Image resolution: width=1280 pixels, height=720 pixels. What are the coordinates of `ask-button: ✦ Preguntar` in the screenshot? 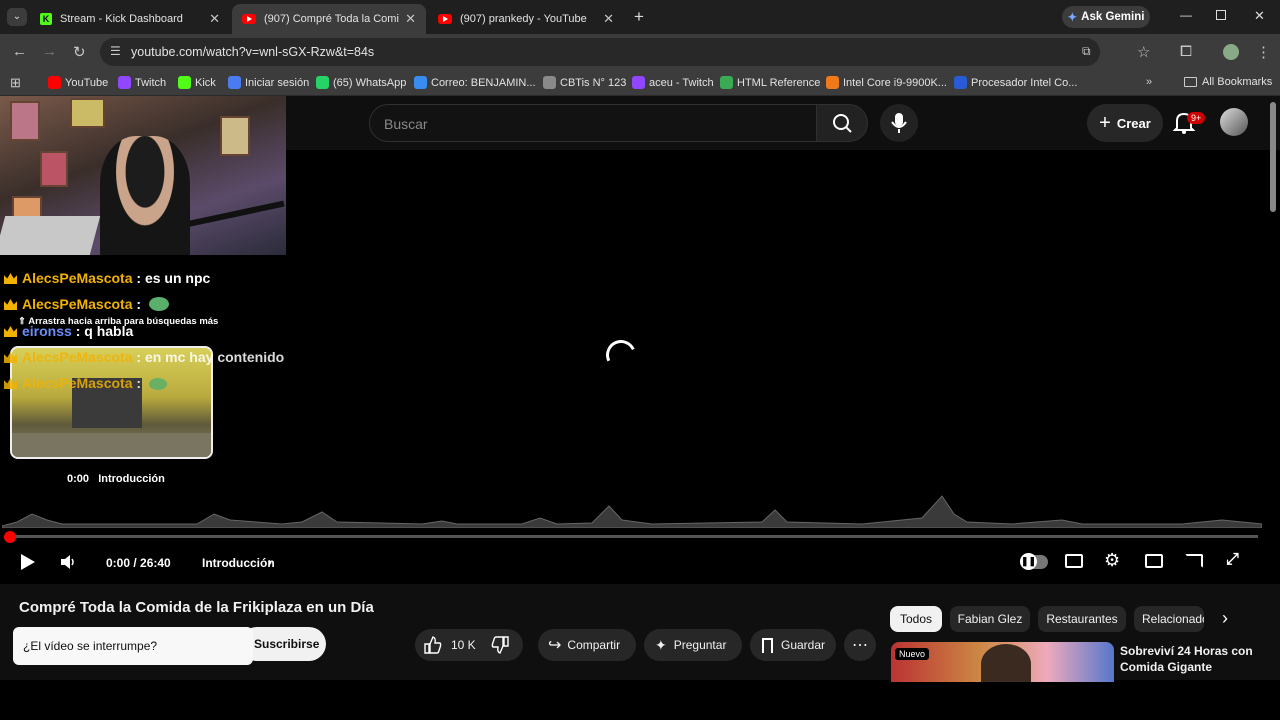 It's located at (693, 645).